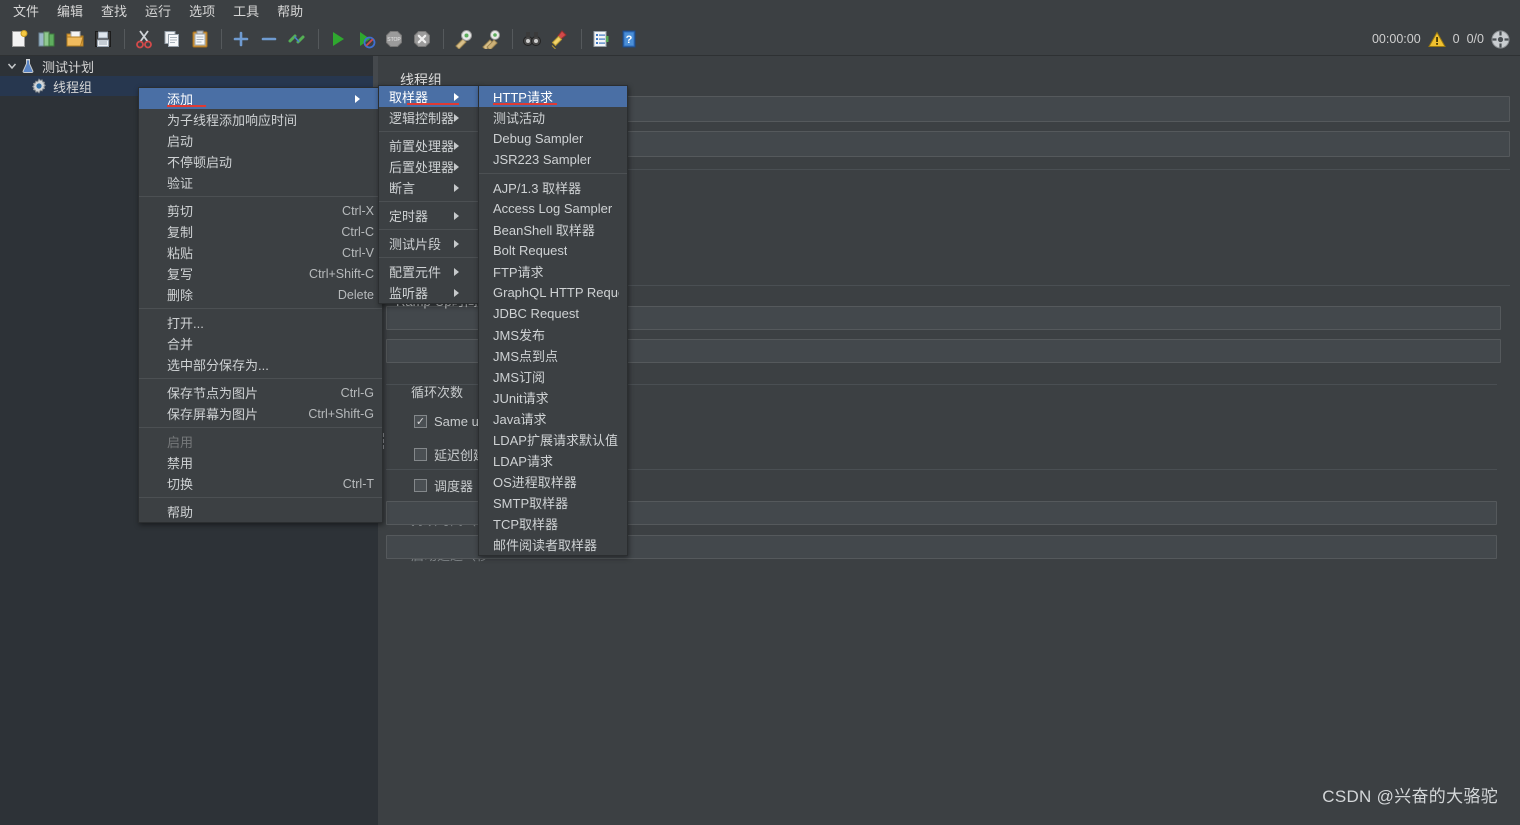 The image size is (1520, 825). I want to click on sampler-jms-point-to-point: JMS点到点, so click(553, 355).